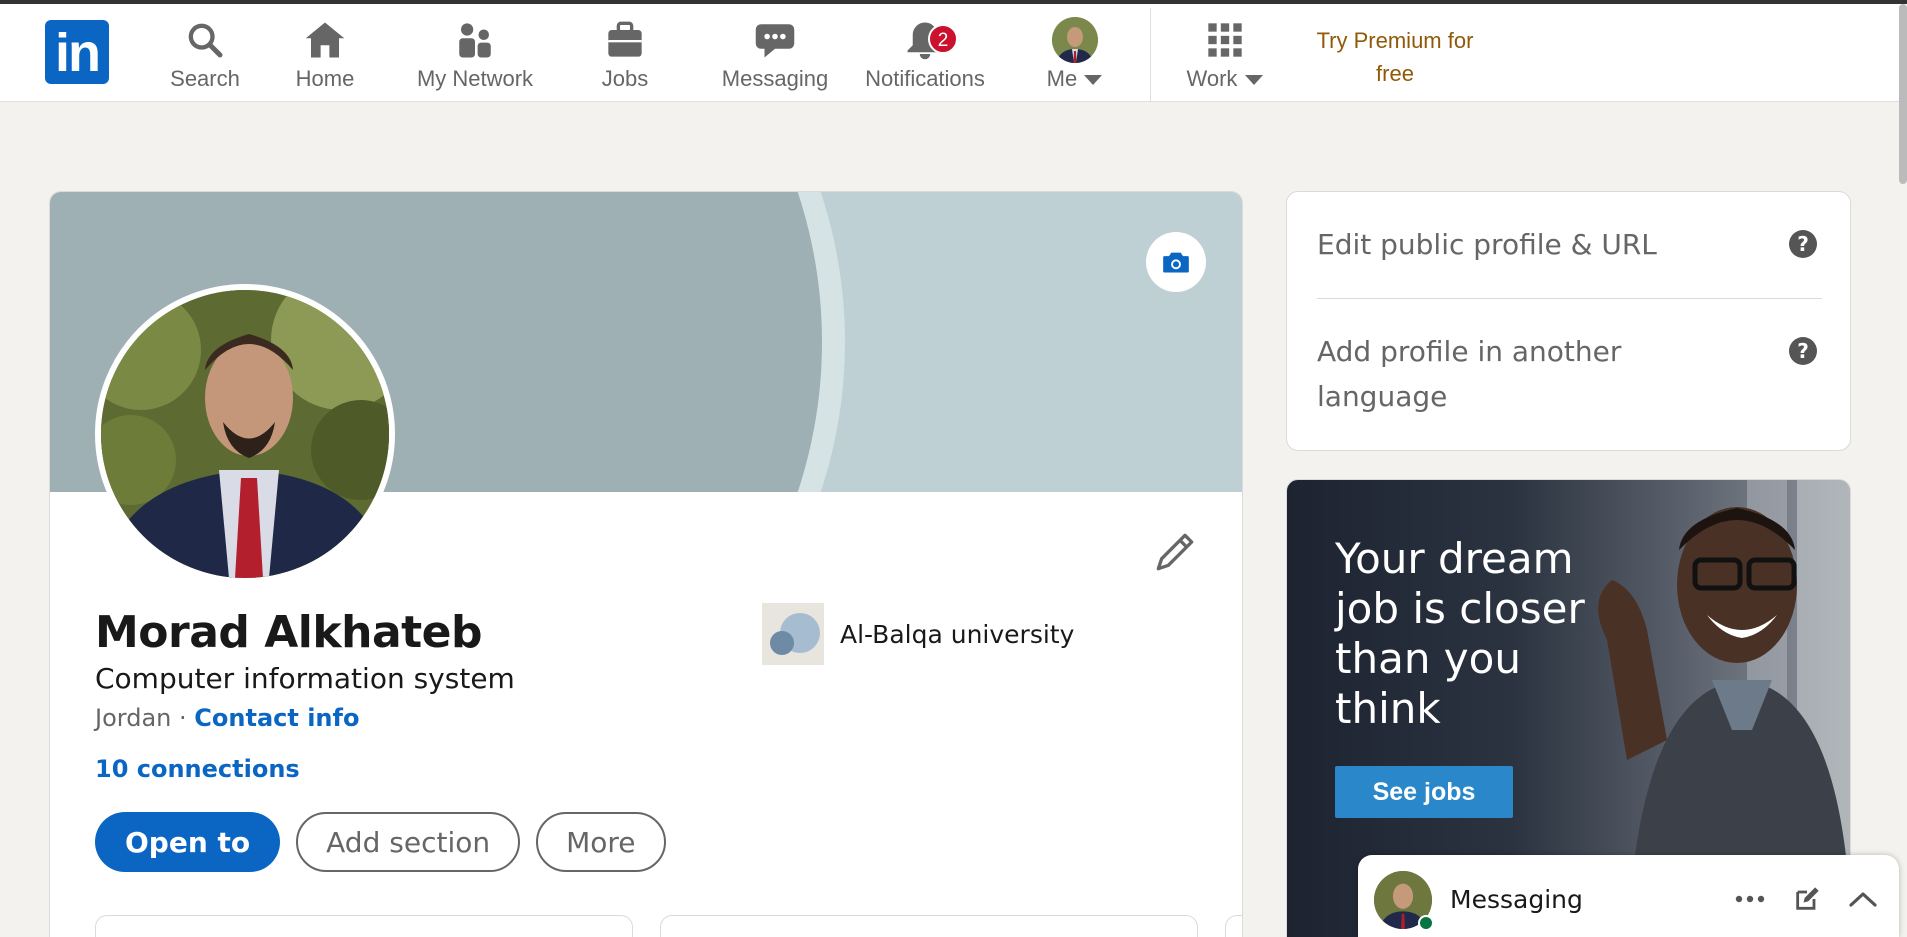  What do you see at coordinates (1750, 899) in the screenshot?
I see `more-options-icon` at bounding box center [1750, 899].